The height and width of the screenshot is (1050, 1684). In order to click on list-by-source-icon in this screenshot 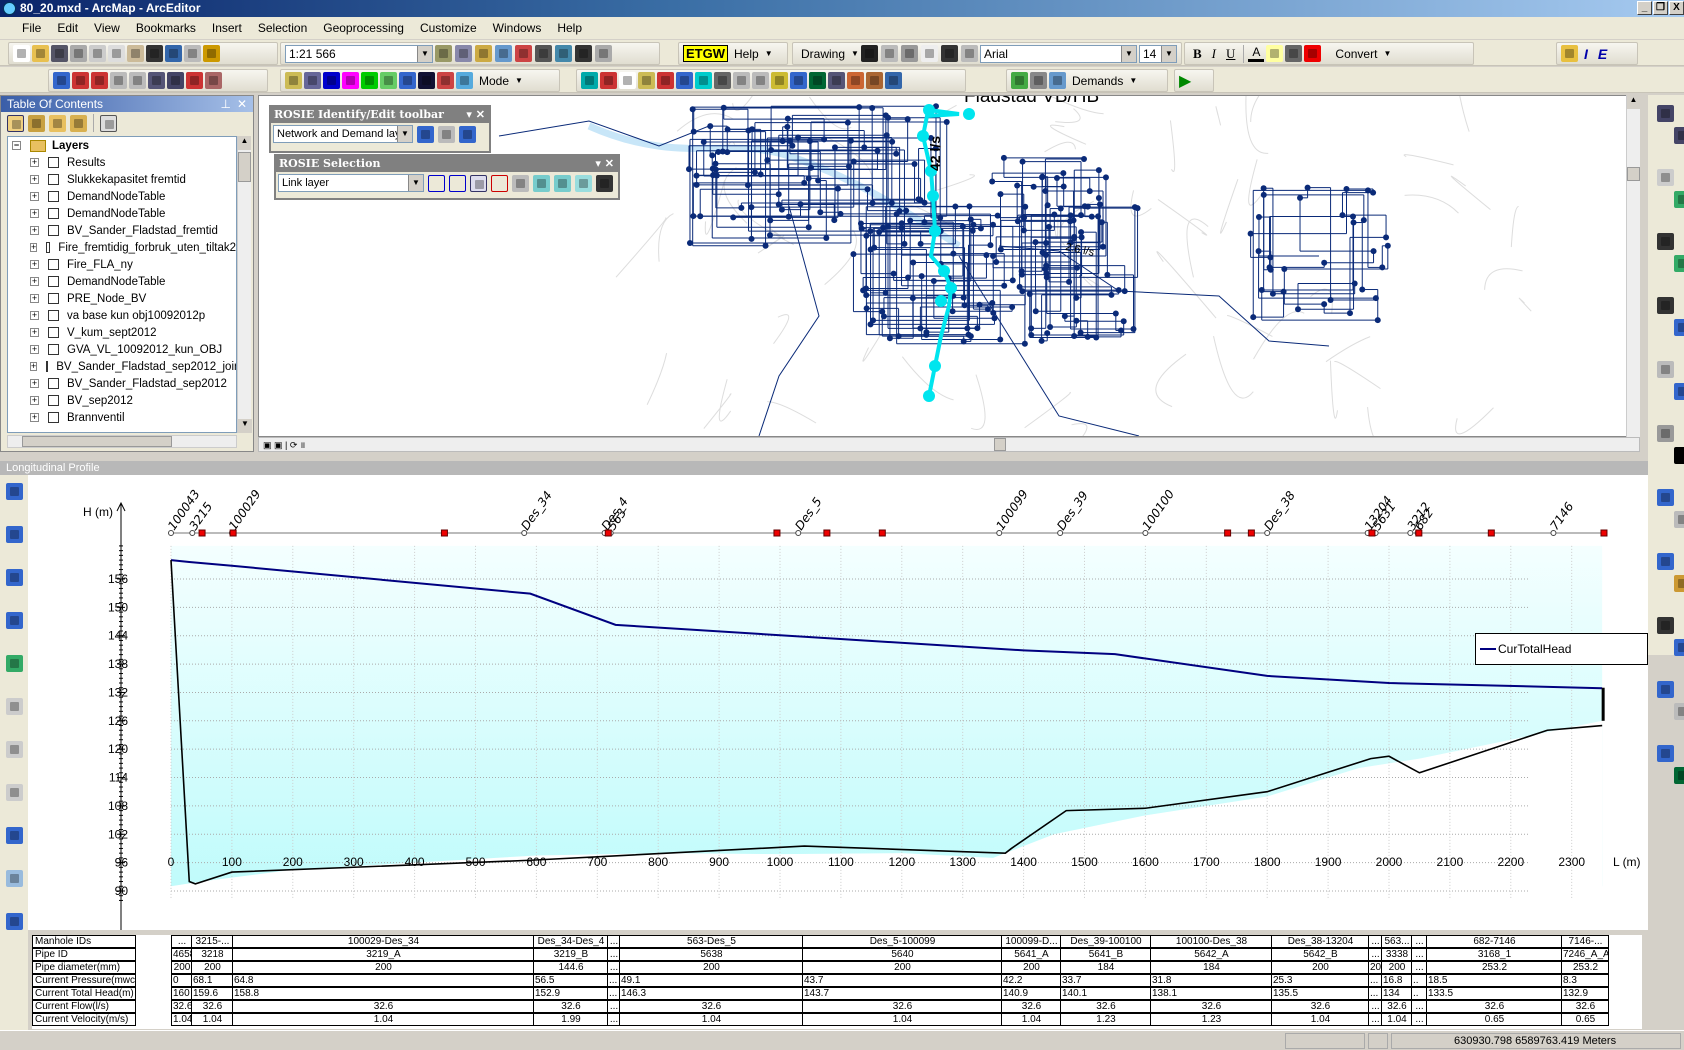, I will do `click(36, 123)`.